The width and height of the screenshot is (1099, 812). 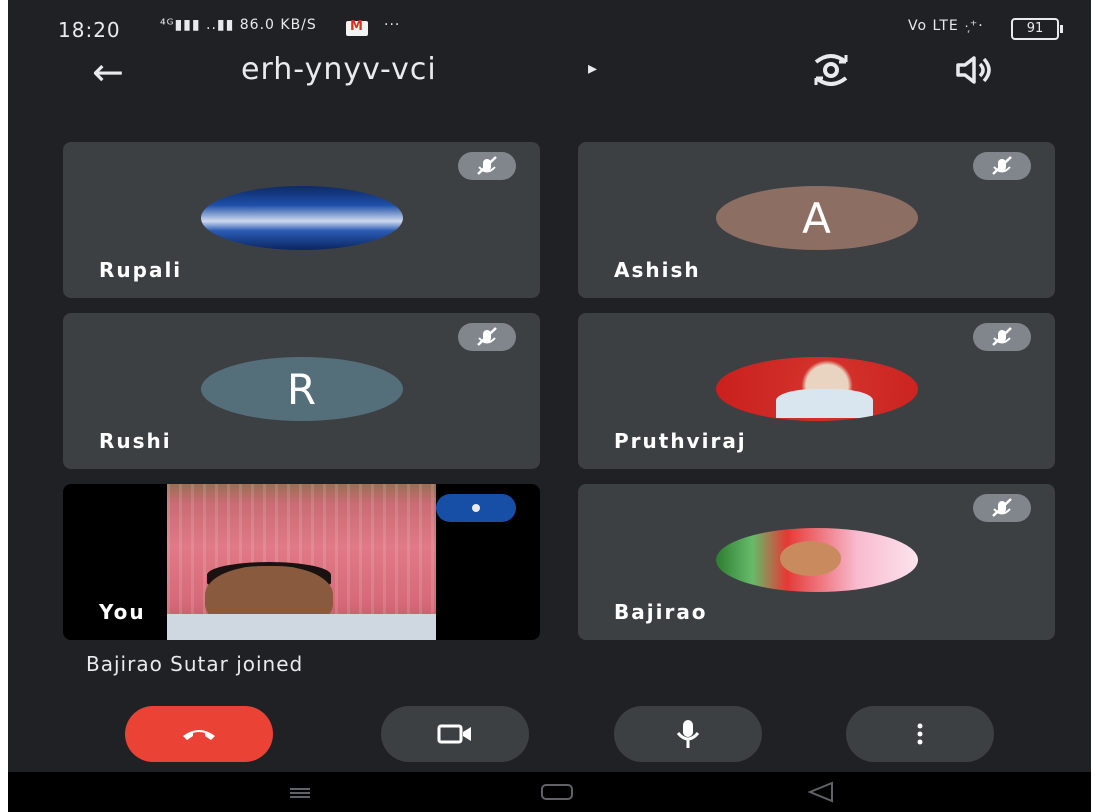 What do you see at coordinates (821, 792) in the screenshot?
I see `back-triangle-icon` at bounding box center [821, 792].